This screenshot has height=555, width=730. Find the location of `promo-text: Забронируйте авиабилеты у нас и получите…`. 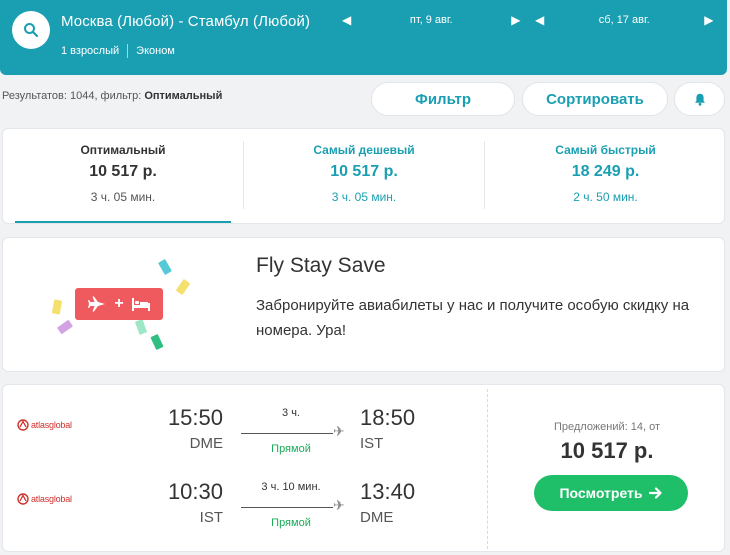

promo-text: Забронируйте авиабилеты у нас и получите… is located at coordinates (473, 318).